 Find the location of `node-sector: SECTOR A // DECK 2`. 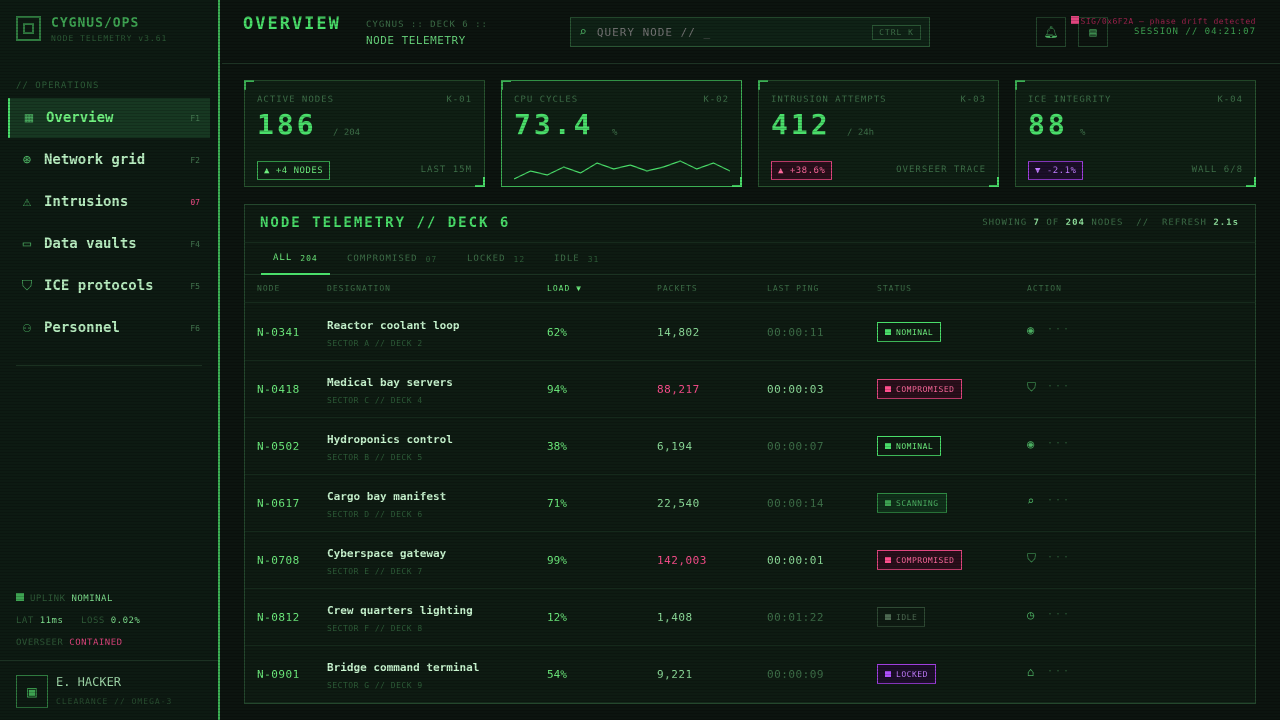

node-sector: SECTOR A // DECK 2 is located at coordinates (375, 343).